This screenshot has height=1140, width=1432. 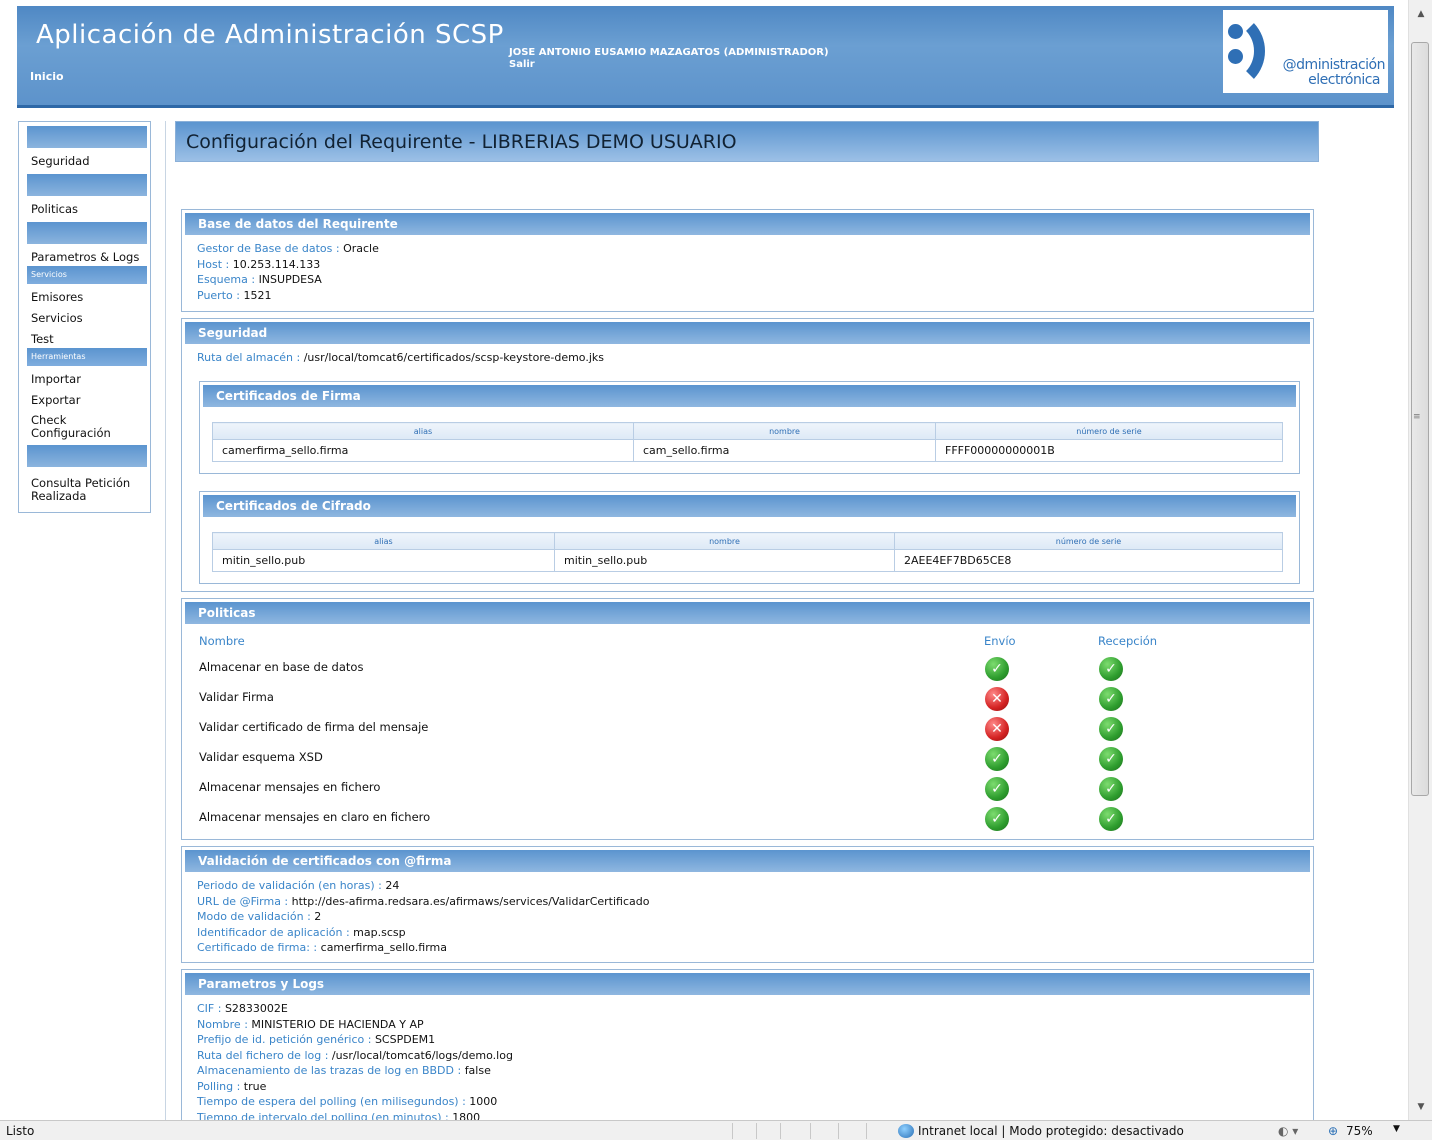 I want to click on logo-arc, so click(x=1228, y=51).